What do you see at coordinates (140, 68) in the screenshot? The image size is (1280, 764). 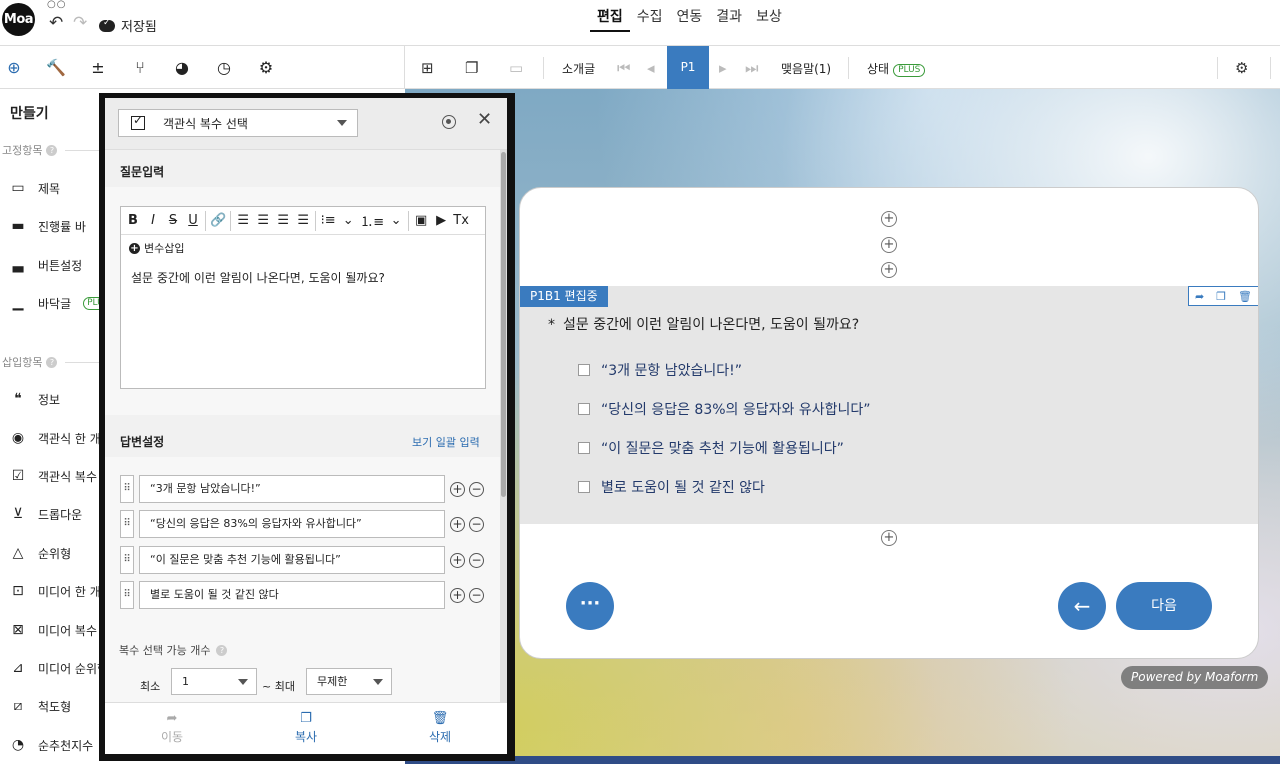 I see `branch-icon: ⑂` at bounding box center [140, 68].